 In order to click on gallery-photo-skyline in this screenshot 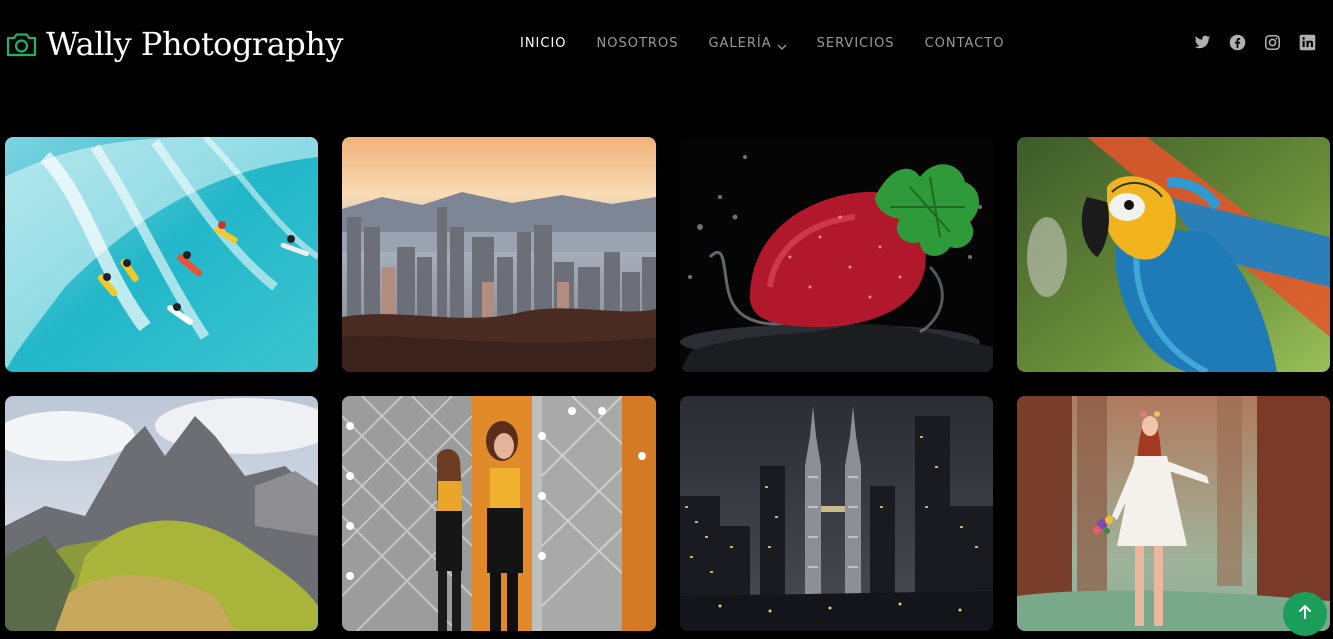, I will do `click(499, 254)`.